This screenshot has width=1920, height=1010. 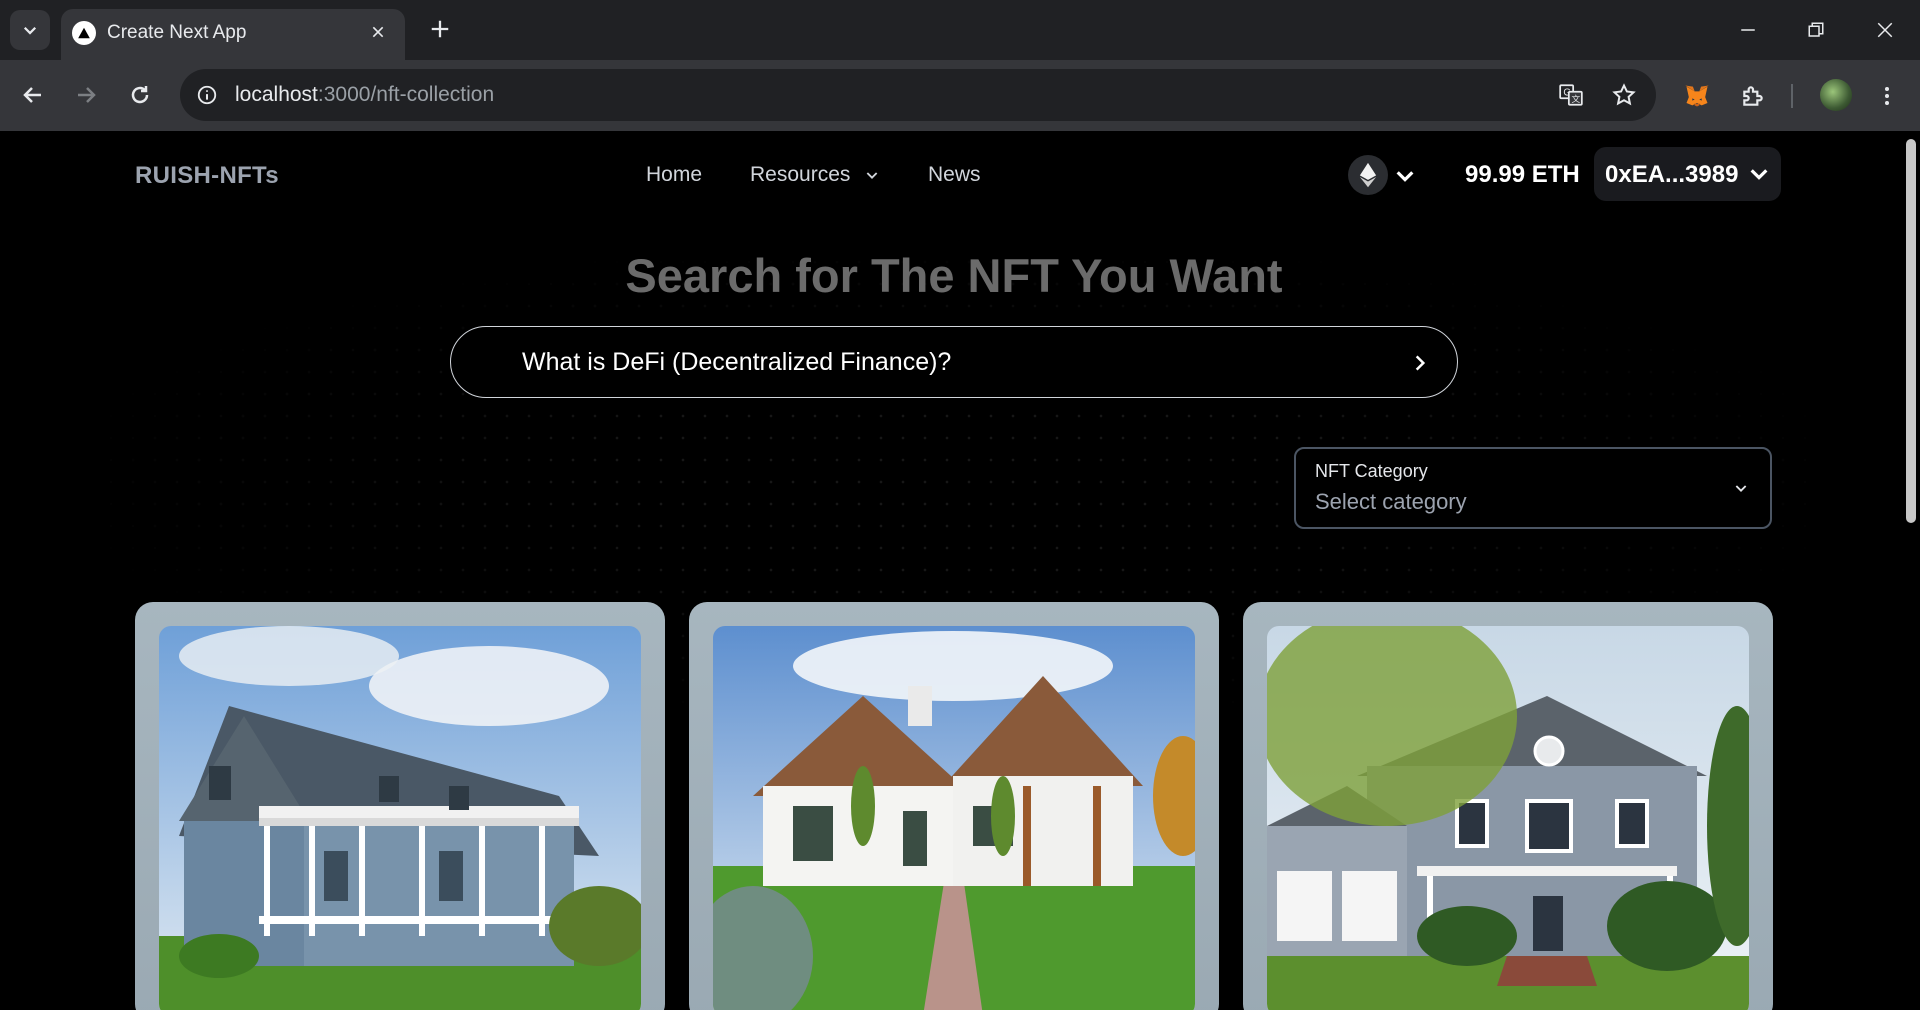 What do you see at coordinates (1533, 488) in the screenshot?
I see `category-select: NFT Category Select category` at bounding box center [1533, 488].